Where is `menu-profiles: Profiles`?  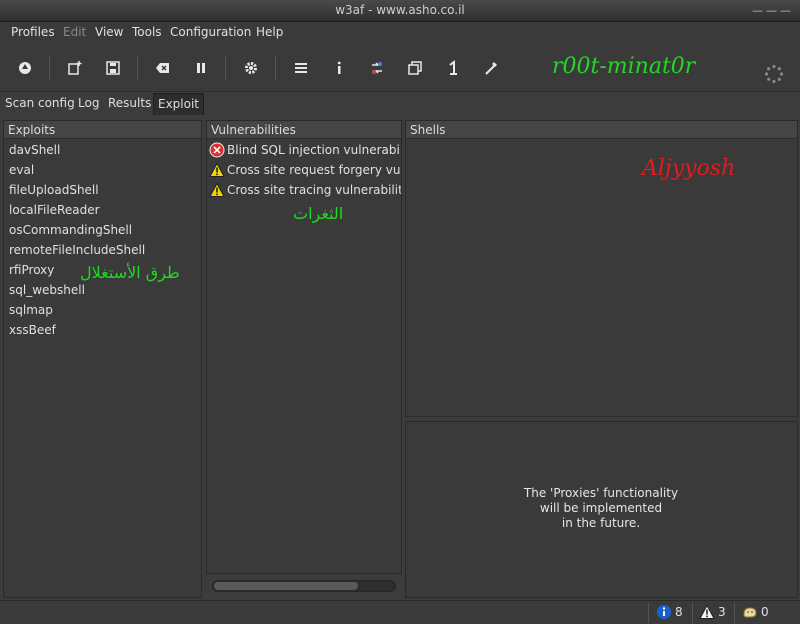
menu-profiles: Profiles is located at coordinates (33, 32).